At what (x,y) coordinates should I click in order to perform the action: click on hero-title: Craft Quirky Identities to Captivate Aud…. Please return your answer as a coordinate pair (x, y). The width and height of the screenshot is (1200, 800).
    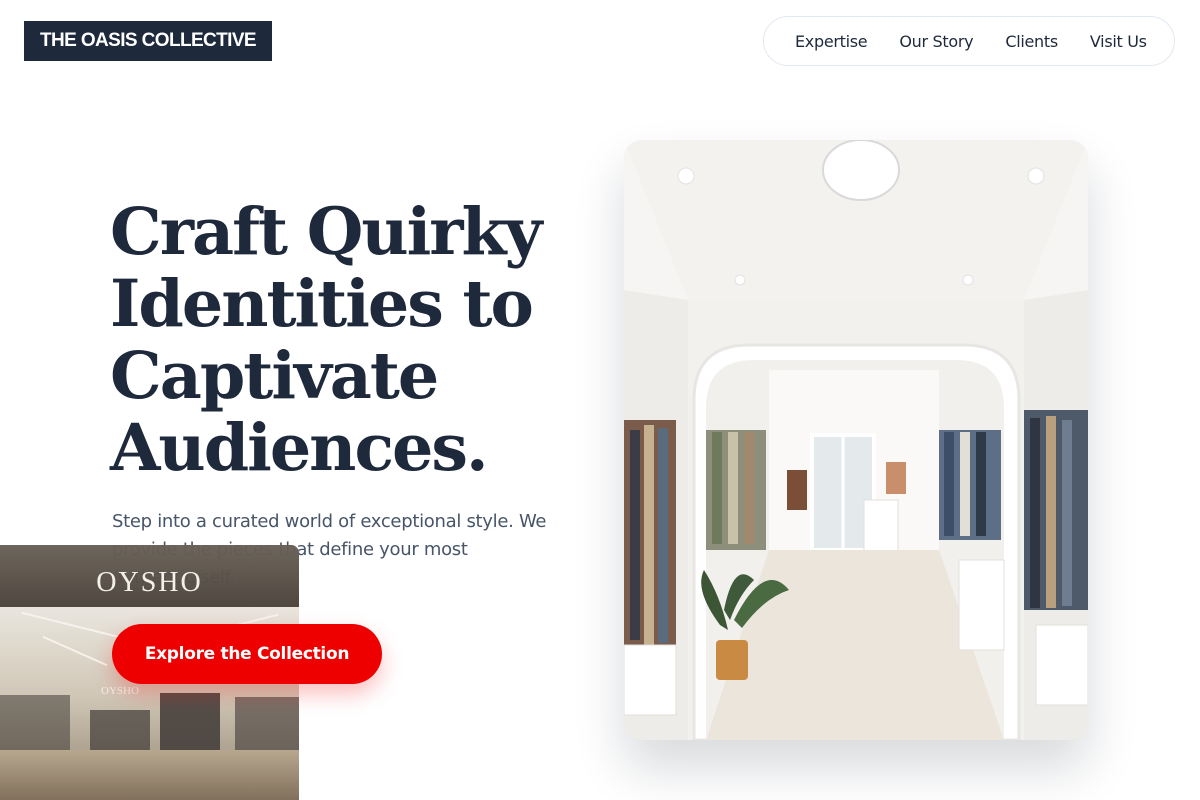
    Looking at the image, I should click on (345, 340).